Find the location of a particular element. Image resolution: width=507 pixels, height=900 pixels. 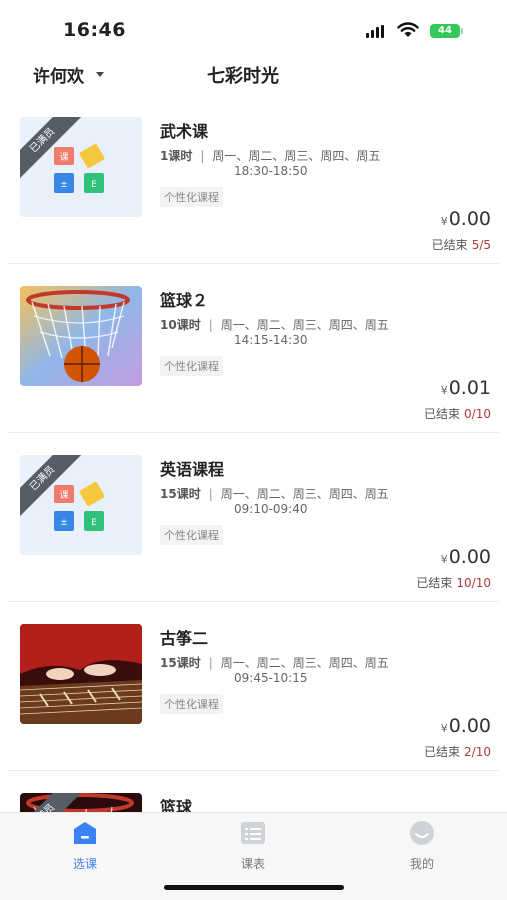

schedule-icon is located at coordinates (253, 833).